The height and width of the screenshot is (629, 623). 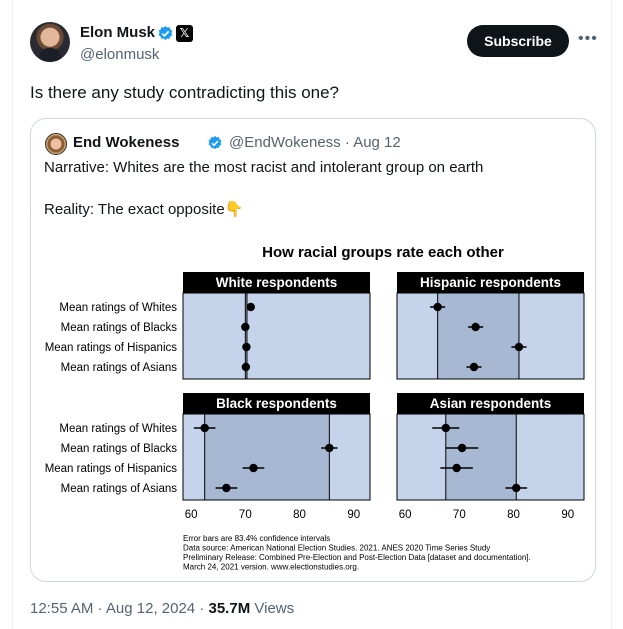 What do you see at coordinates (588, 39) in the screenshot?
I see `more-options-icon: •••` at bounding box center [588, 39].